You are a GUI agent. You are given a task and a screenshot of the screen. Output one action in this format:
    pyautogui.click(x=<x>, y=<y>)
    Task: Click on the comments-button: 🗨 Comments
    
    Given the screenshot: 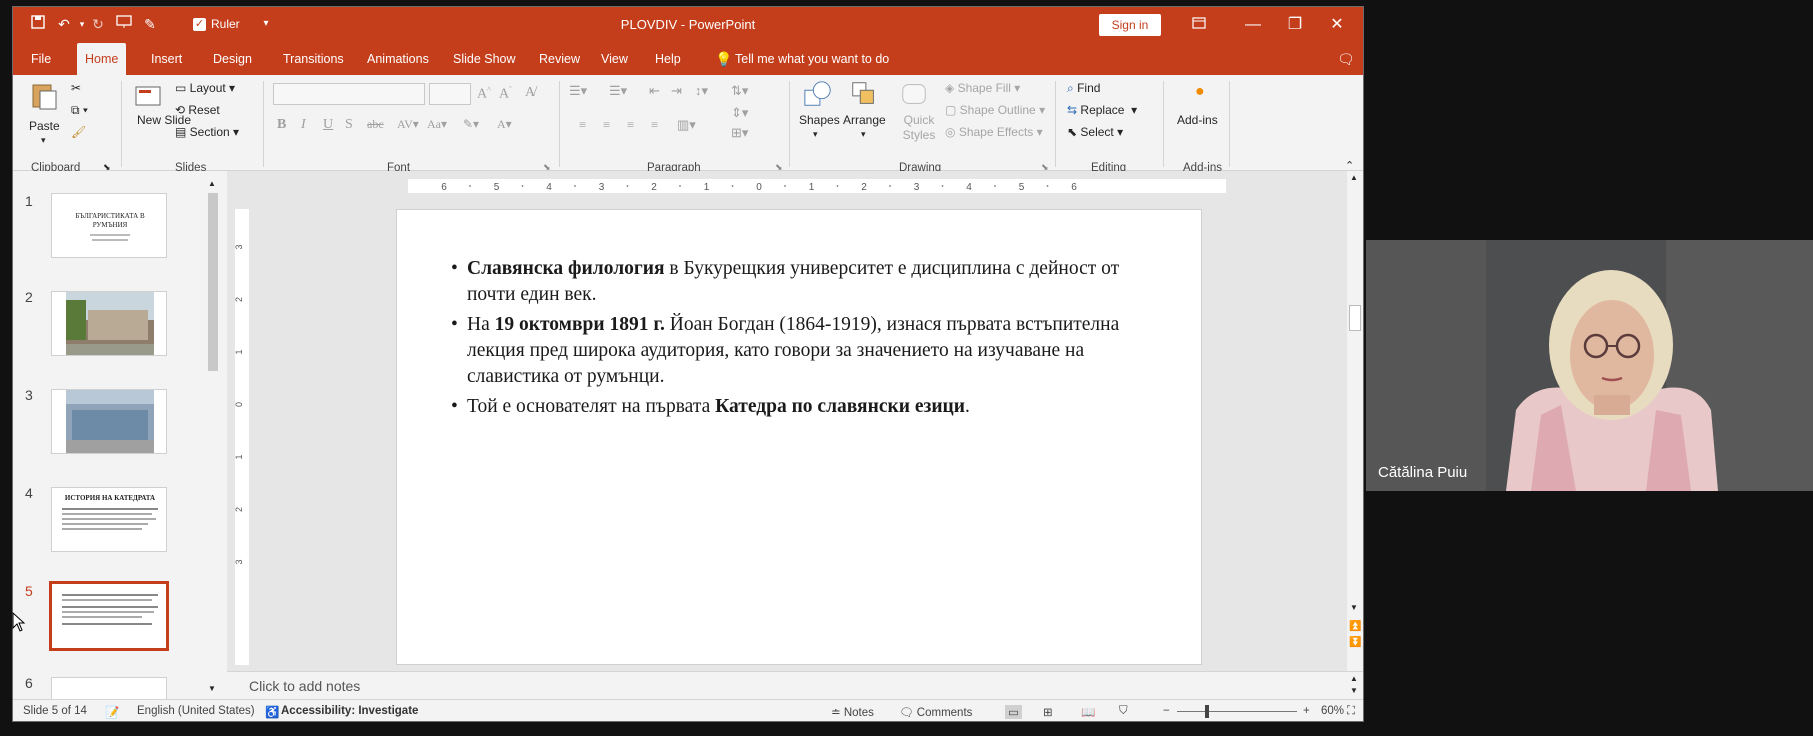 What is the action you would take?
    pyautogui.click(x=935, y=712)
    